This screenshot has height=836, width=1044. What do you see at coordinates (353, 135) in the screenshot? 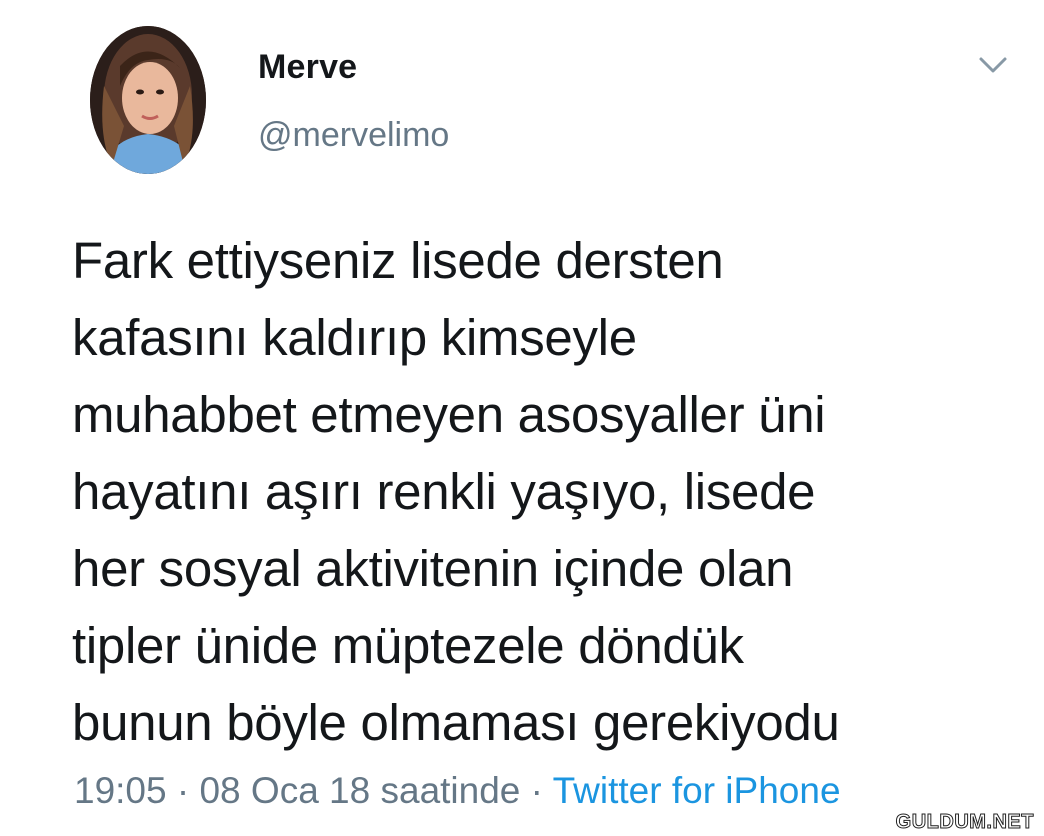
I see `author-handle: @mervelimo` at bounding box center [353, 135].